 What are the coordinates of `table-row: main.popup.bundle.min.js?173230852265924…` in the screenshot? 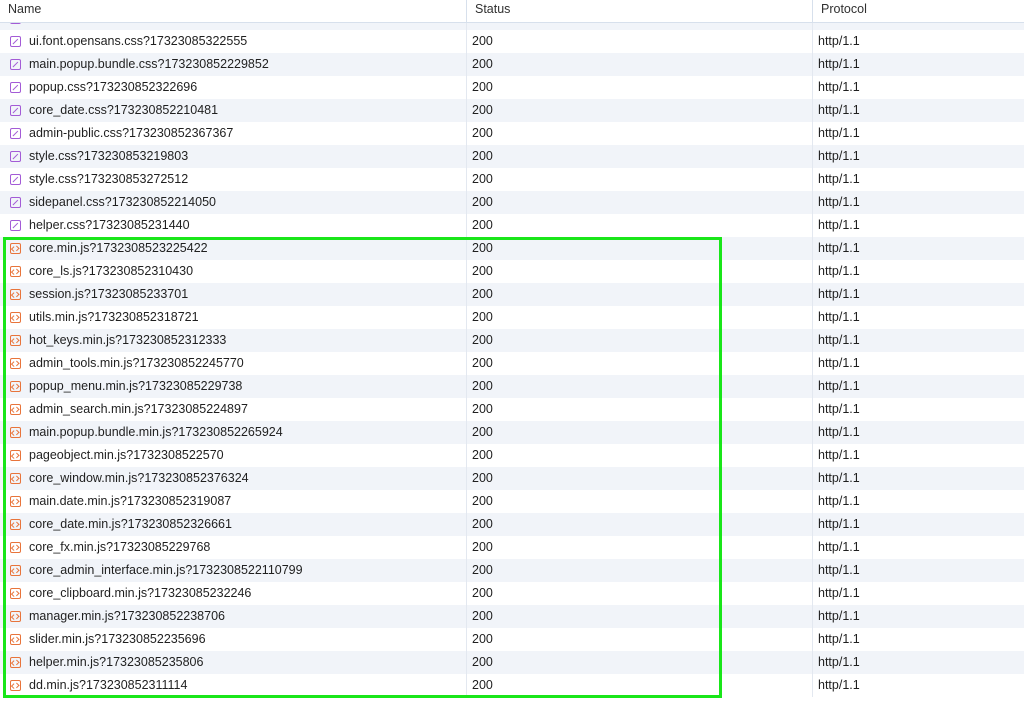 It's located at (512, 432).